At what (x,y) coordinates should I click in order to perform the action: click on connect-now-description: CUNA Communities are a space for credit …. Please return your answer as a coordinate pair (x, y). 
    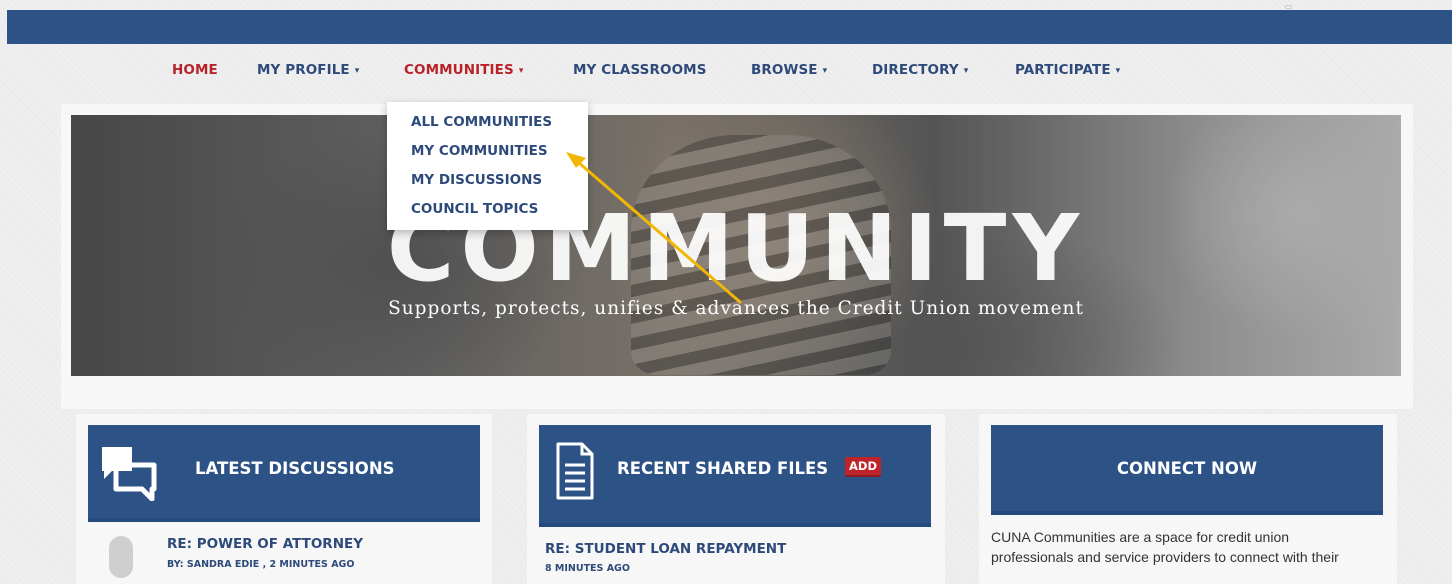
    Looking at the image, I should click on (1191, 547).